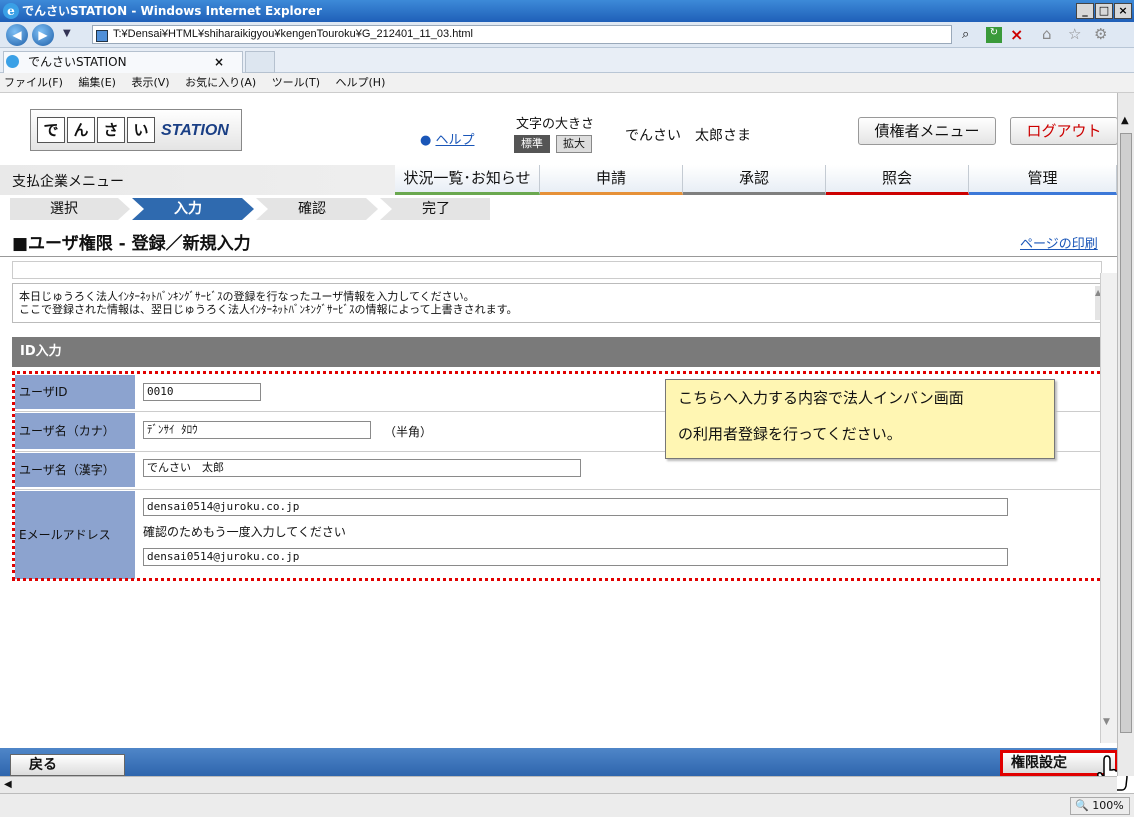 Image resolution: width=1134 pixels, height=817 pixels. I want to click on step-select: 選択, so click(64, 209).